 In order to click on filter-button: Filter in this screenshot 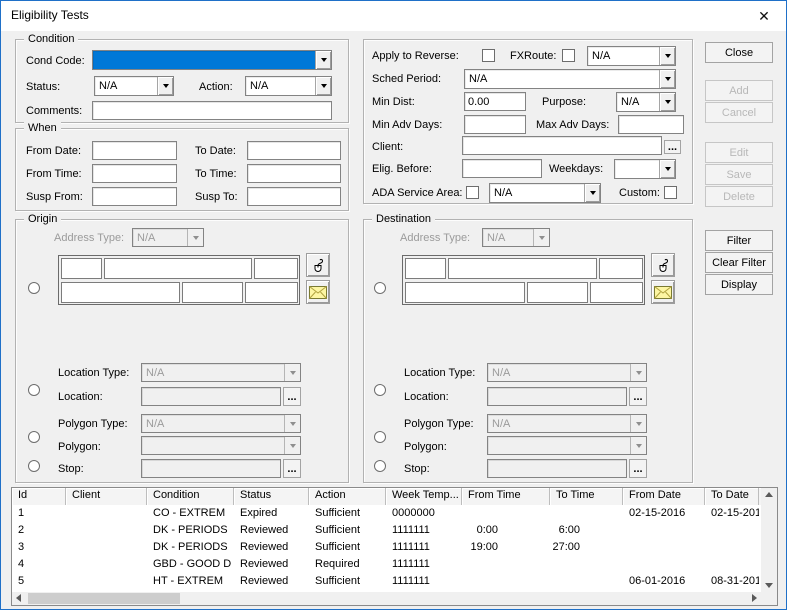, I will do `click(739, 240)`.